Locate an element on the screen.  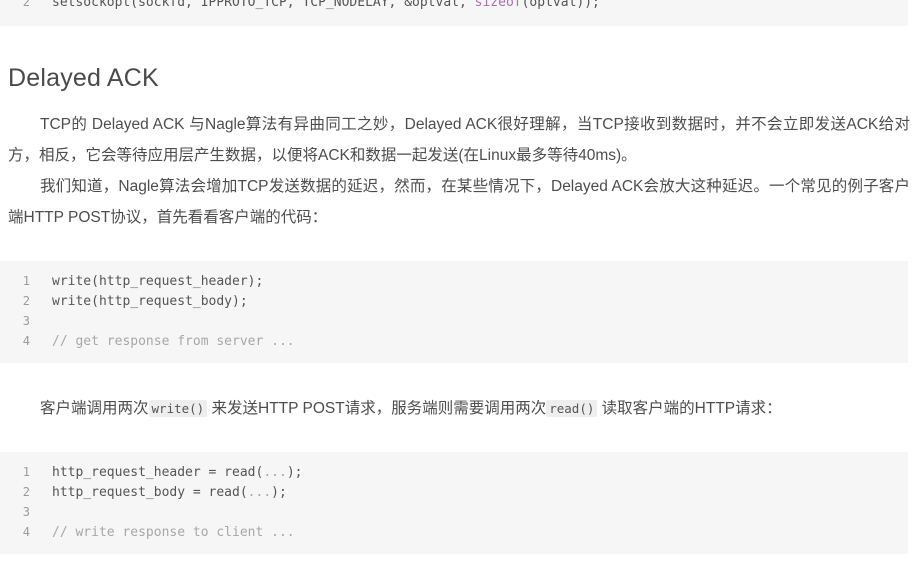
paragraph-text-part-1: 客户端调用两次 is located at coordinates (94, 408).